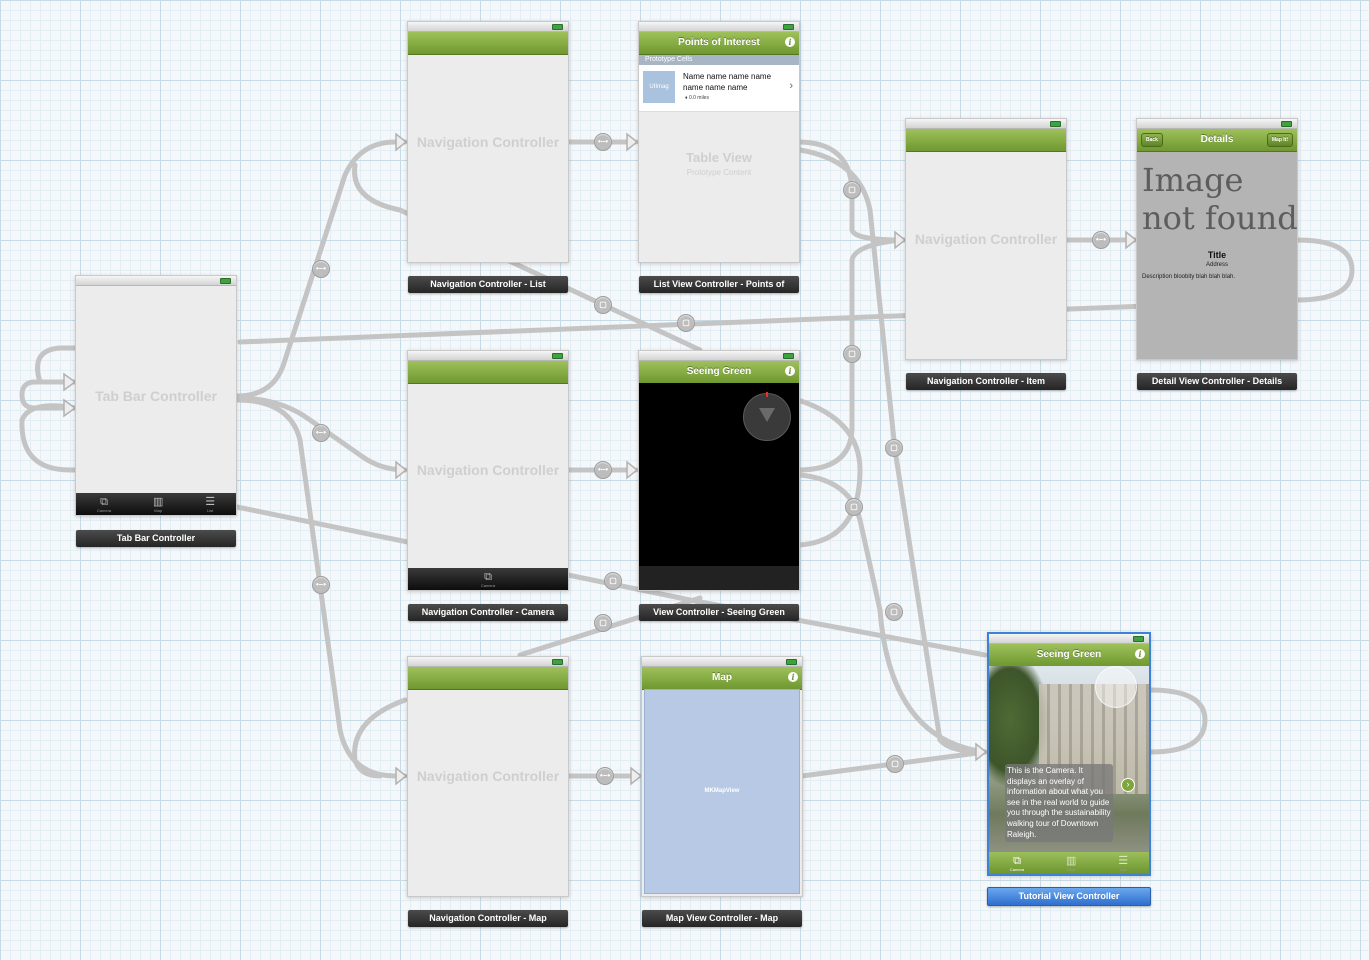 The image size is (1369, 960). What do you see at coordinates (156, 395) in the screenshot?
I see `tab-bar-controller-scene: Tab Bar Controller ⧉ Camera ▥ Map ☰ List` at bounding box center [156, 395].